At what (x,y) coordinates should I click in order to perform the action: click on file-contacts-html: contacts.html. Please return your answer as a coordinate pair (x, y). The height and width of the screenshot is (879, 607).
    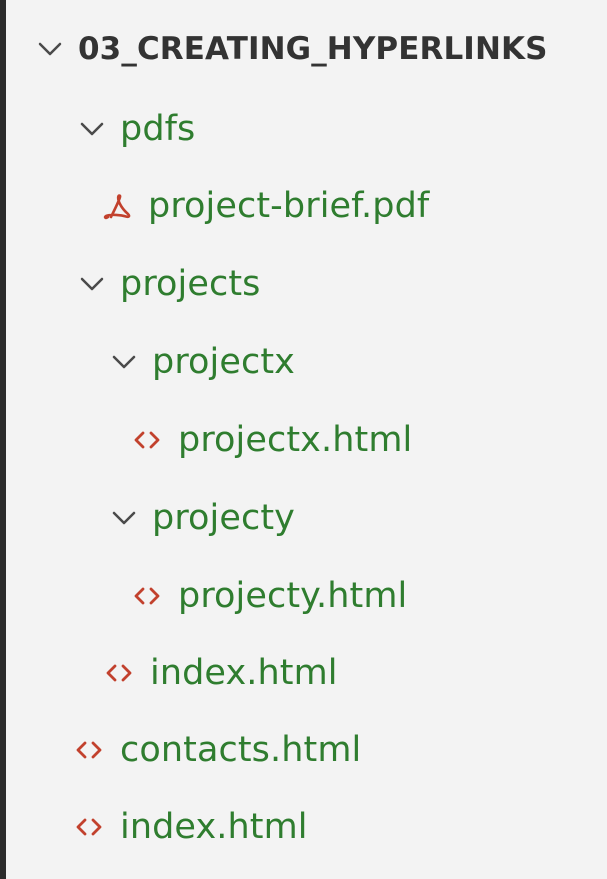
    Looking at the image, I should click on (306, 750).